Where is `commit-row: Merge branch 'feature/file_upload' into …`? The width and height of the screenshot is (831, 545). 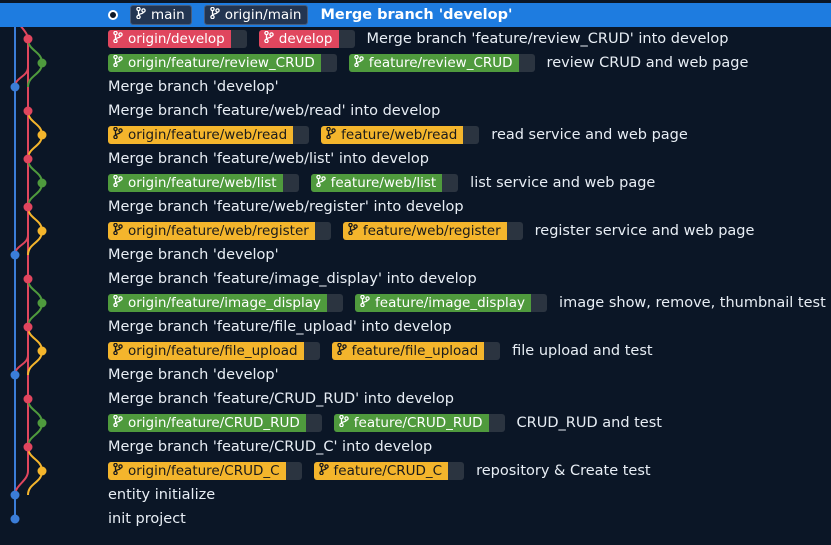
commit-row: Merge branch 'feature/file_upload' into … is located at coordinates (415, 327).